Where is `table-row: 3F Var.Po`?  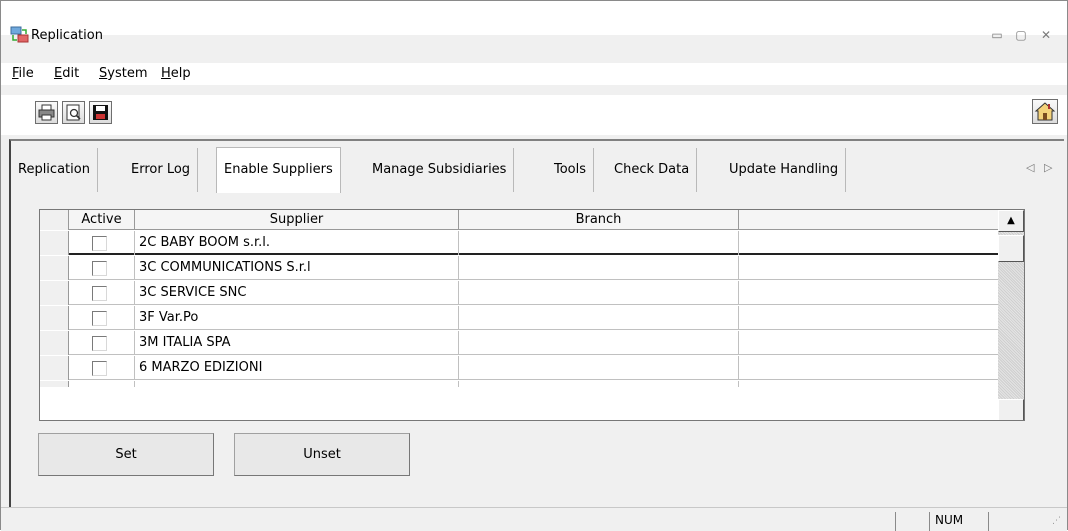 table-row: 3F Var.Po is located at coordinates (519, 318).